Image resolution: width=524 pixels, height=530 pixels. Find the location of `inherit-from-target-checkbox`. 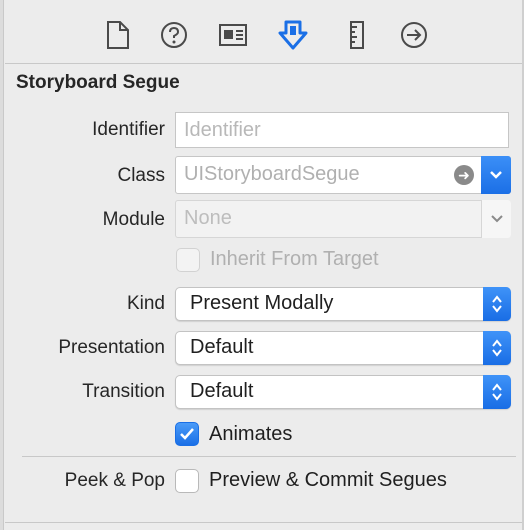

inherit-from-target-checkbox is located at coordinates (188, 260).